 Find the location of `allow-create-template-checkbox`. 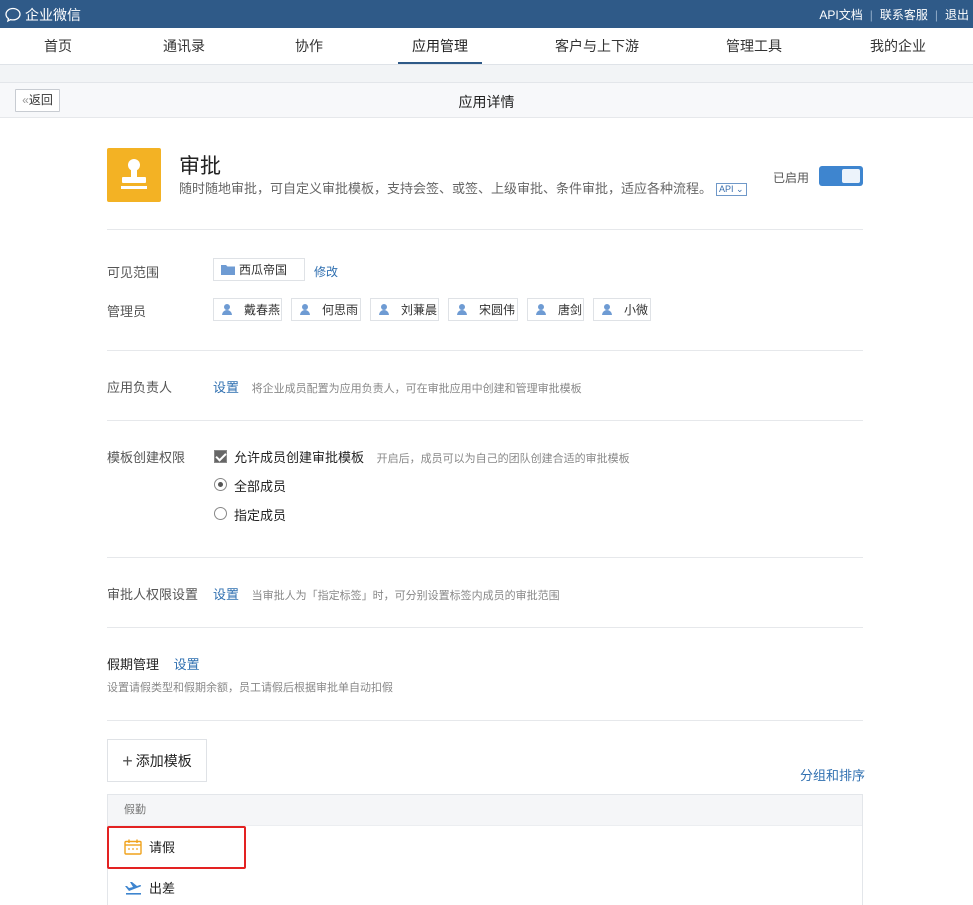

allow-create-template-checkbox is located at coordinates (220, 456).